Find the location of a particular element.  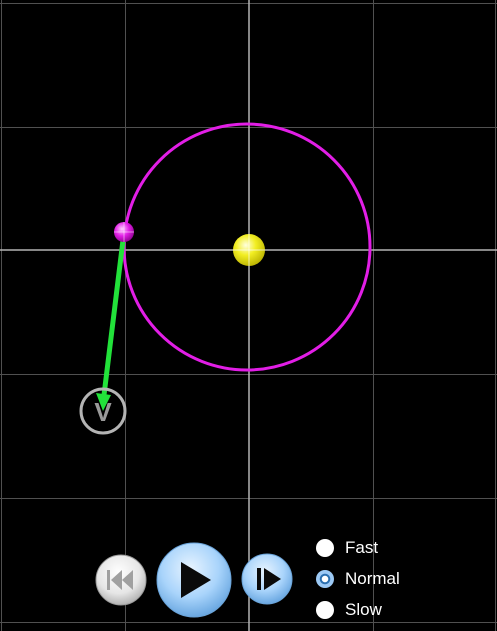

skip-to-start-icon is located at coordinates (121, 580).